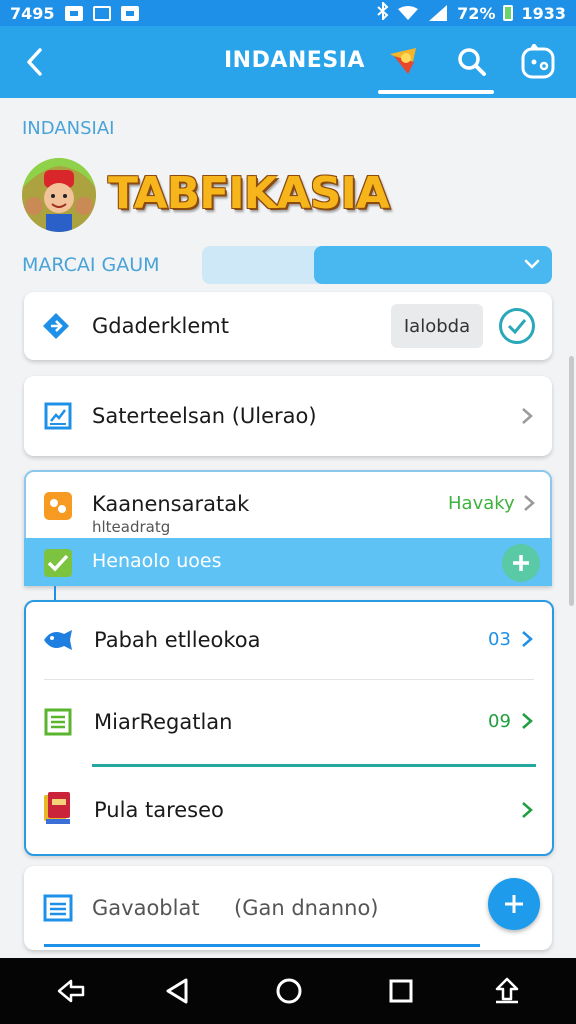 Image resolution: width=576 pixels, height=1024 pixels. What do you see at coordinates (433, 265) in the screenshot?
I see `progress-fill` at bounding box center [433, 265].